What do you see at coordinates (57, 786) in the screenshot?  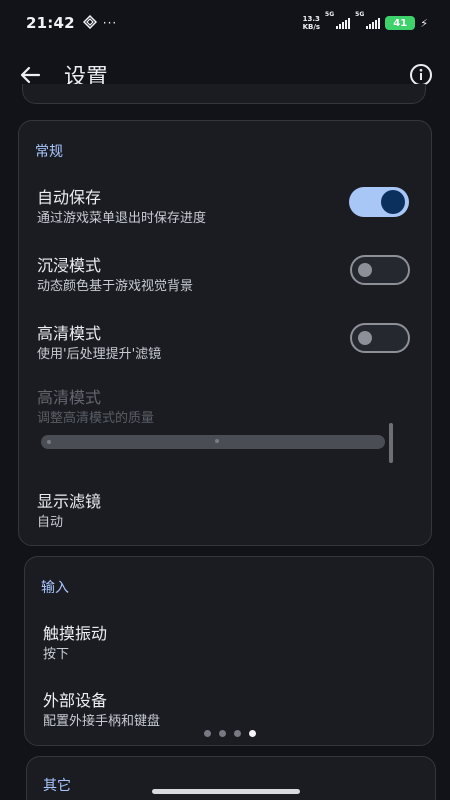 I see `section-header-other: 其它` at bounding box center [57, 786].